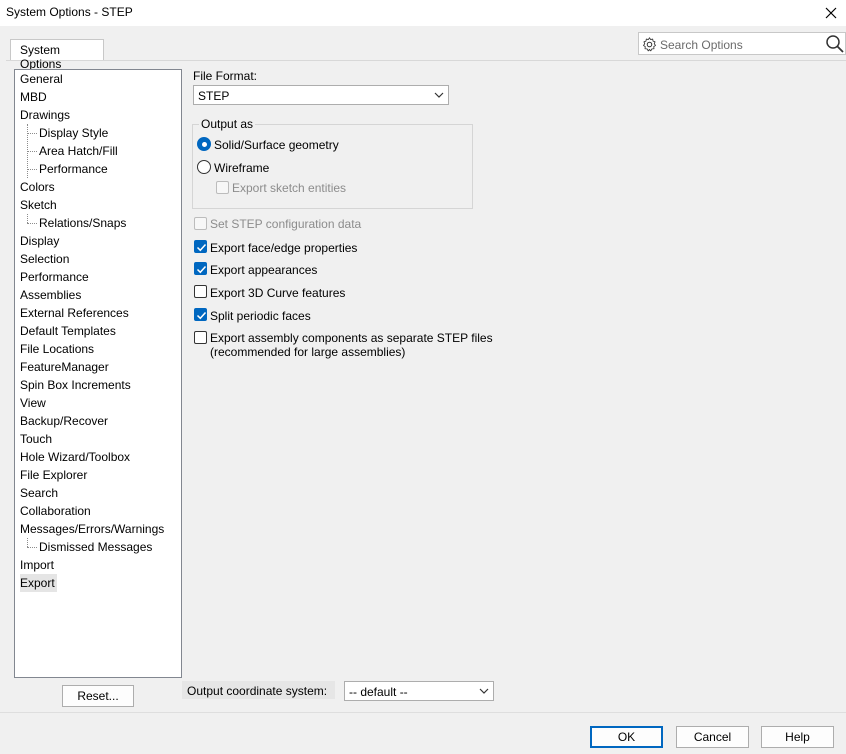 The width and height of the screenshot is (846, 754). What do you see at coordinates (33, 97) in the screenshot?
I see `tree-item-mbd: MBD` at bounding box center [33, 97].